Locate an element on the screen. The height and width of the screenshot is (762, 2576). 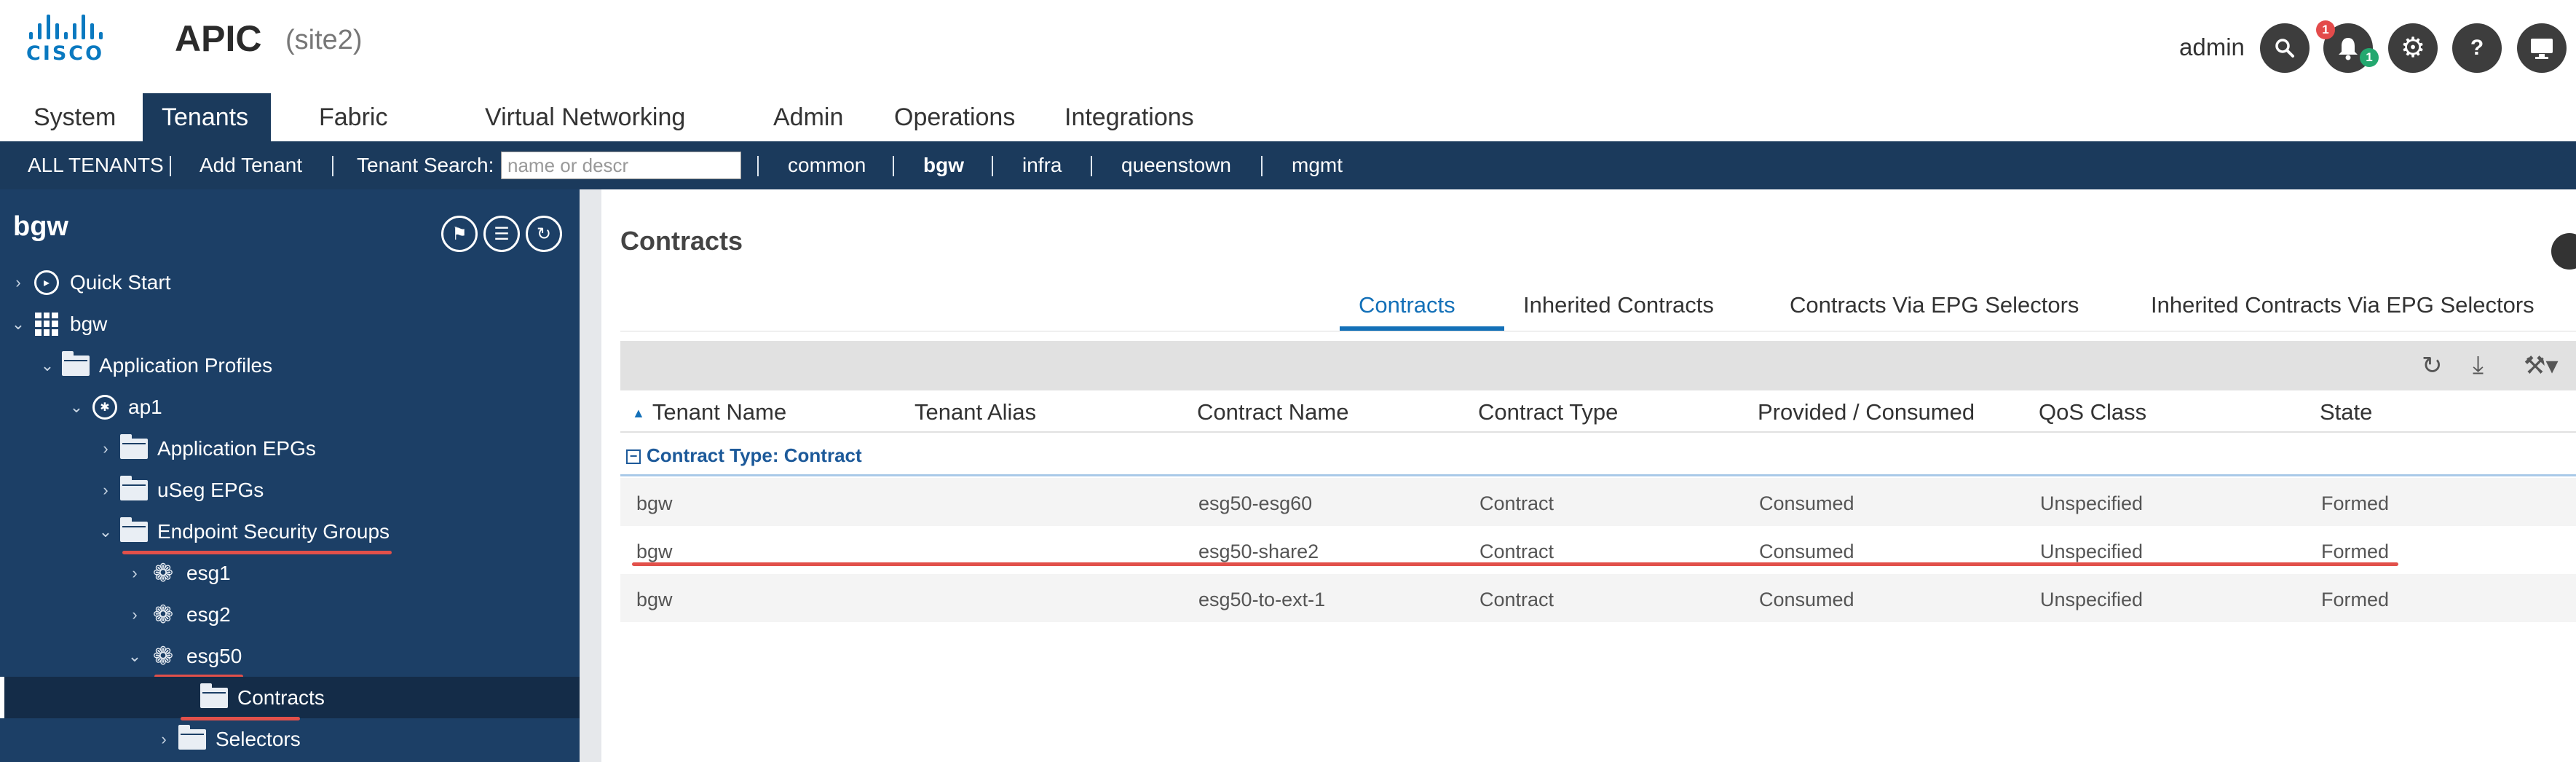
tree-item-useg-epgs: › uSeg EPGs is located at coordinates (290, 490).